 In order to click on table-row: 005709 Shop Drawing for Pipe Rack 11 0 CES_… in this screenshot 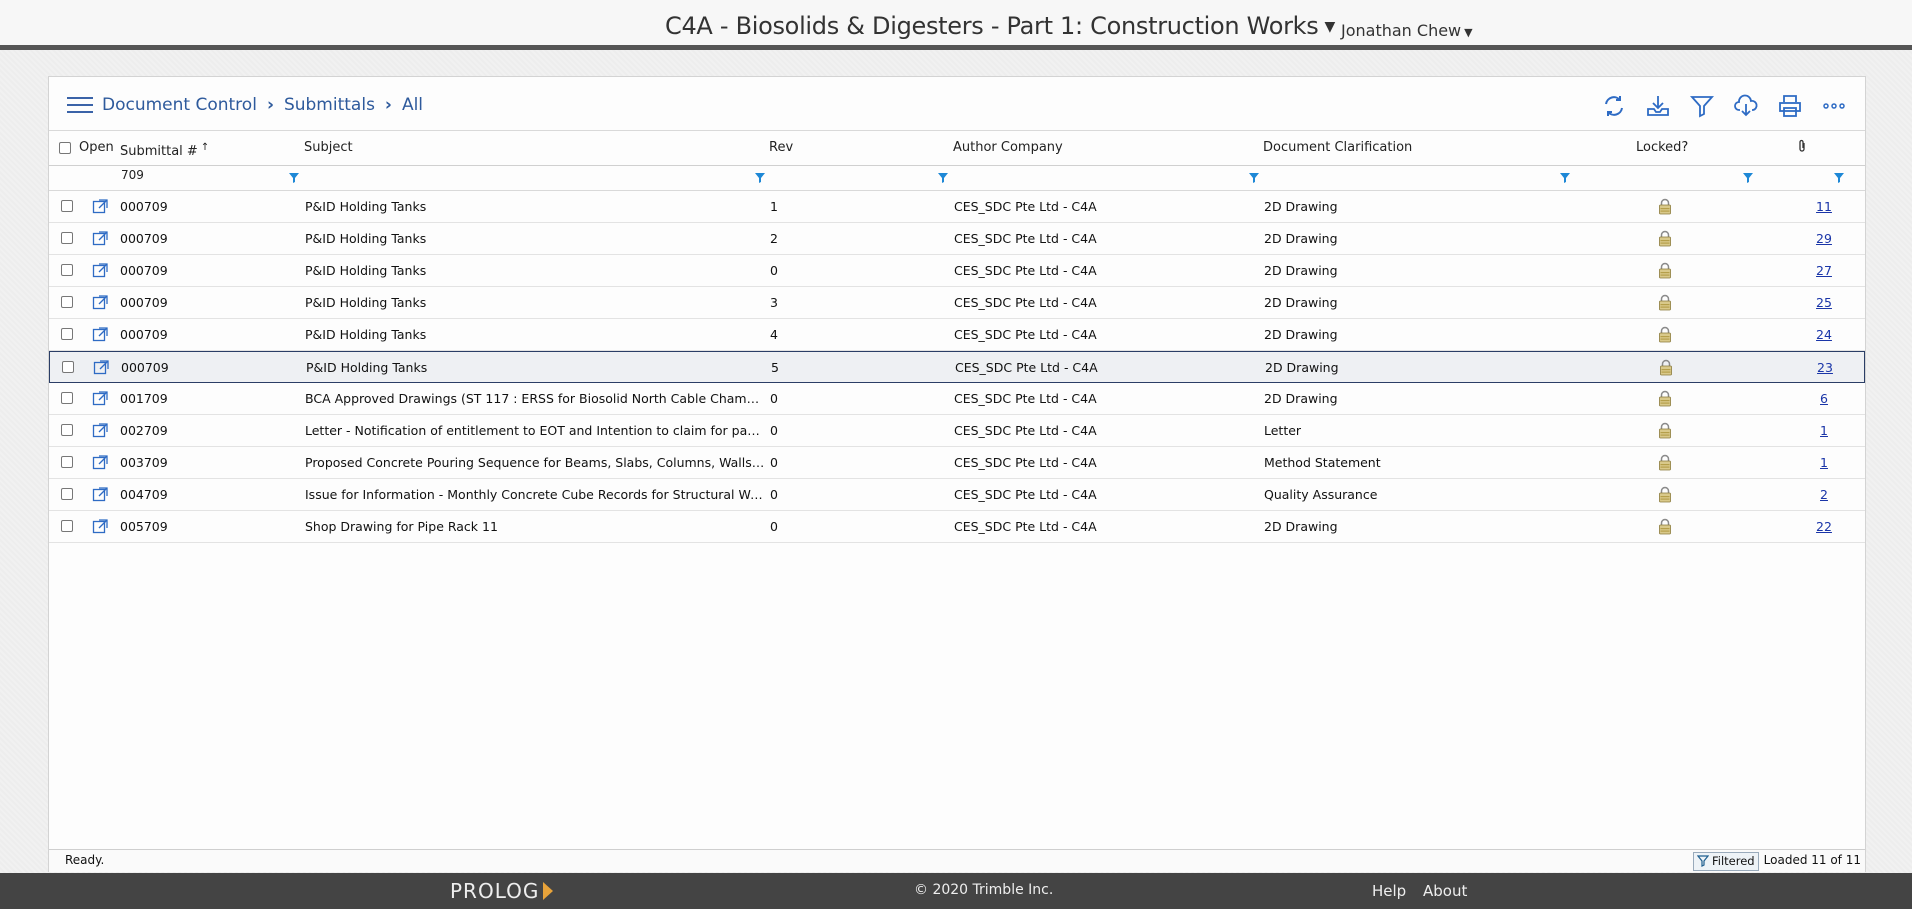, I will do `click(957, 527)`.